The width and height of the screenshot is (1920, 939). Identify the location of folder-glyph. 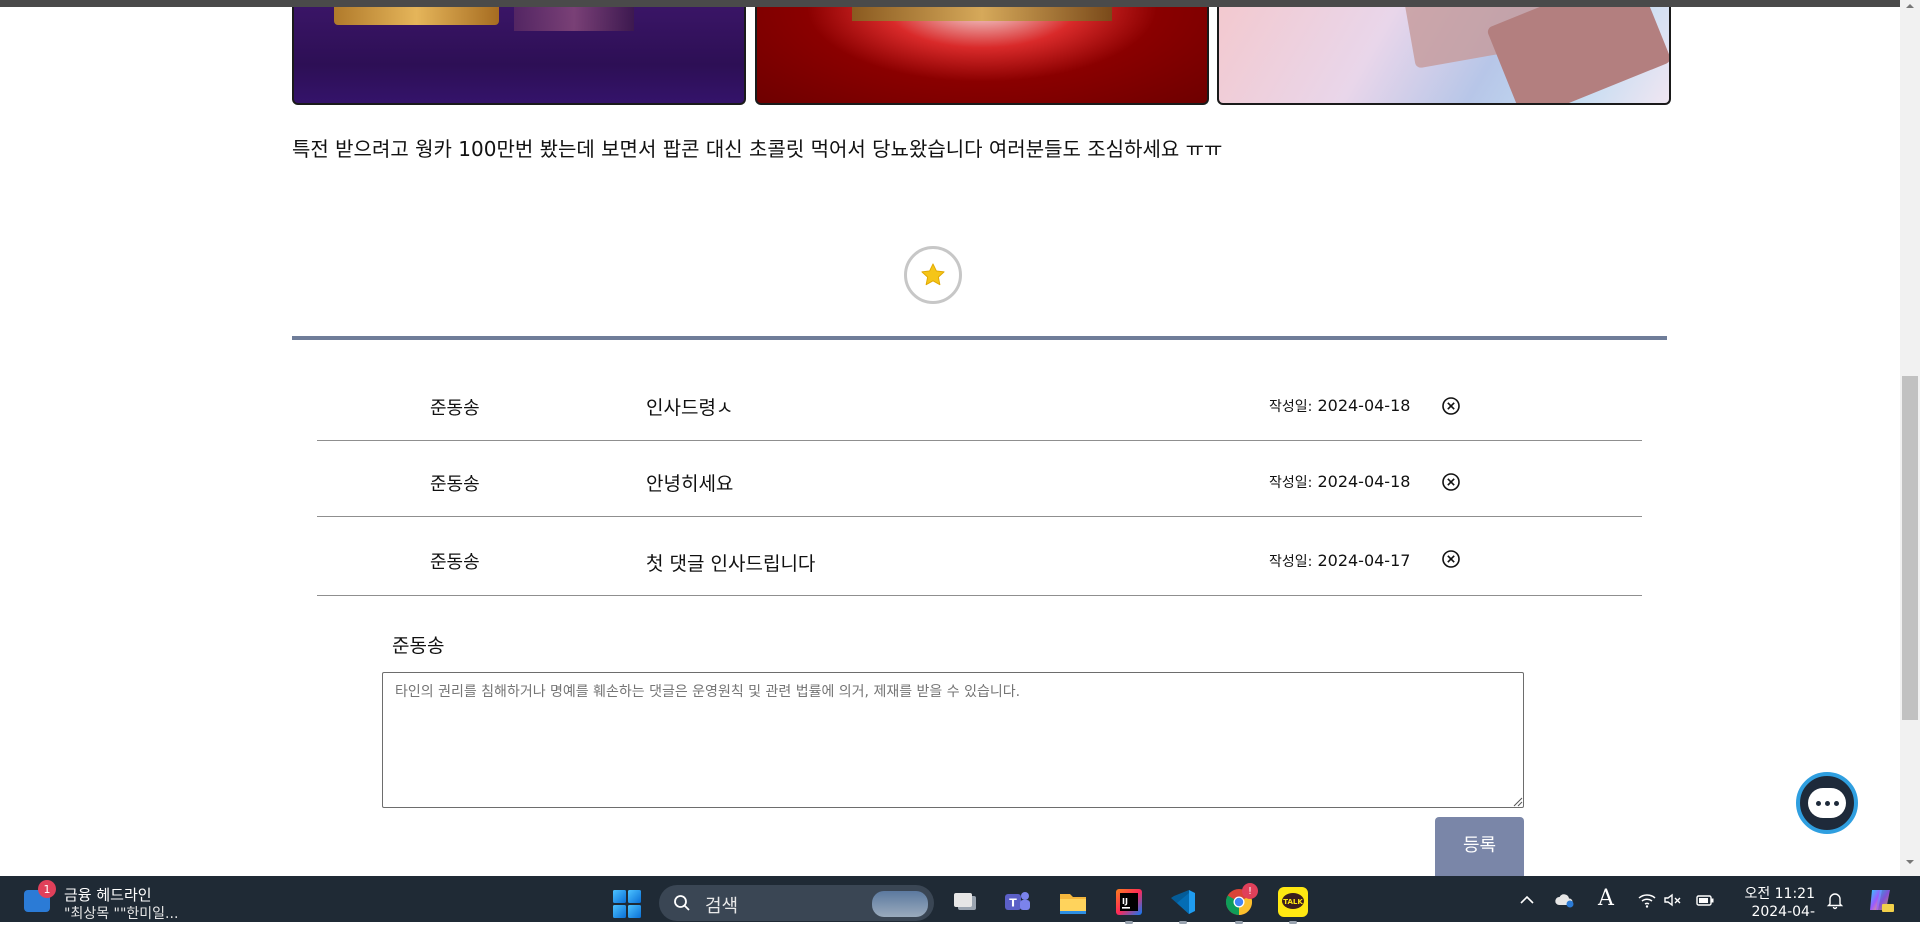
(1073, 904).